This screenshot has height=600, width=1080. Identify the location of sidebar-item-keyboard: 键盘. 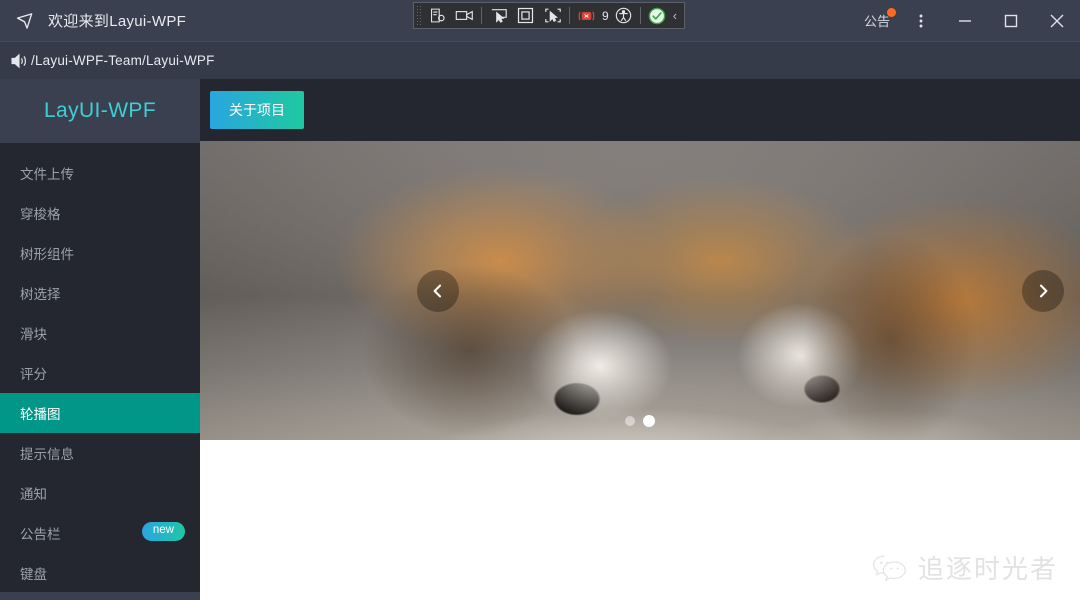
(100, 573).